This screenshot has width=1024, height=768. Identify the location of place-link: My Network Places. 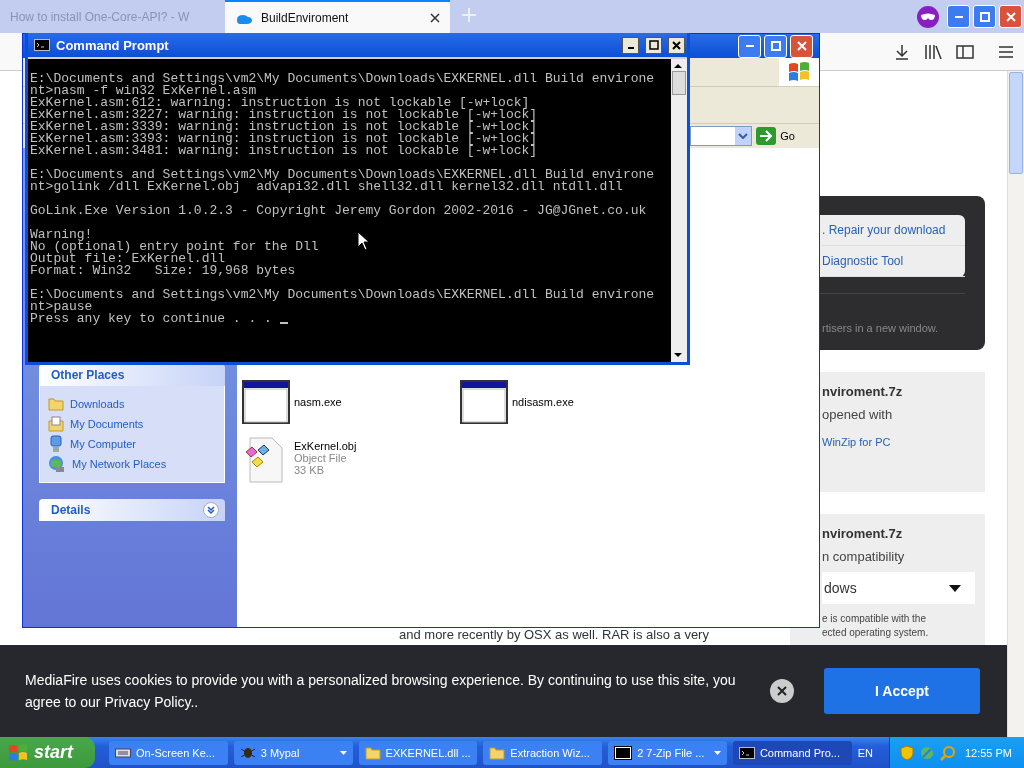
(119, 464).